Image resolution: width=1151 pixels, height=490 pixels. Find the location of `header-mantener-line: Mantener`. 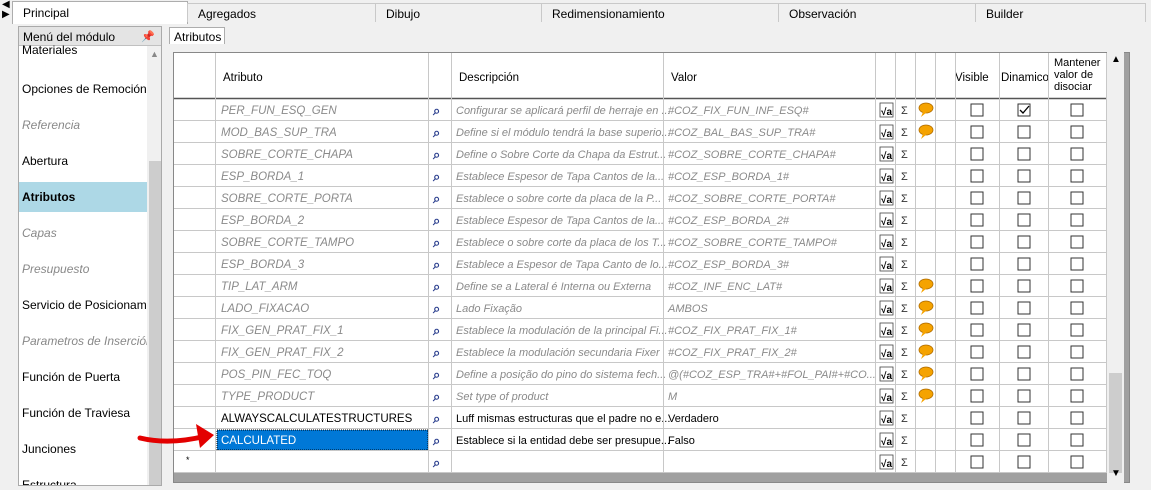

header-mantener-line: Mantener is located at coordinates (1077, 63).